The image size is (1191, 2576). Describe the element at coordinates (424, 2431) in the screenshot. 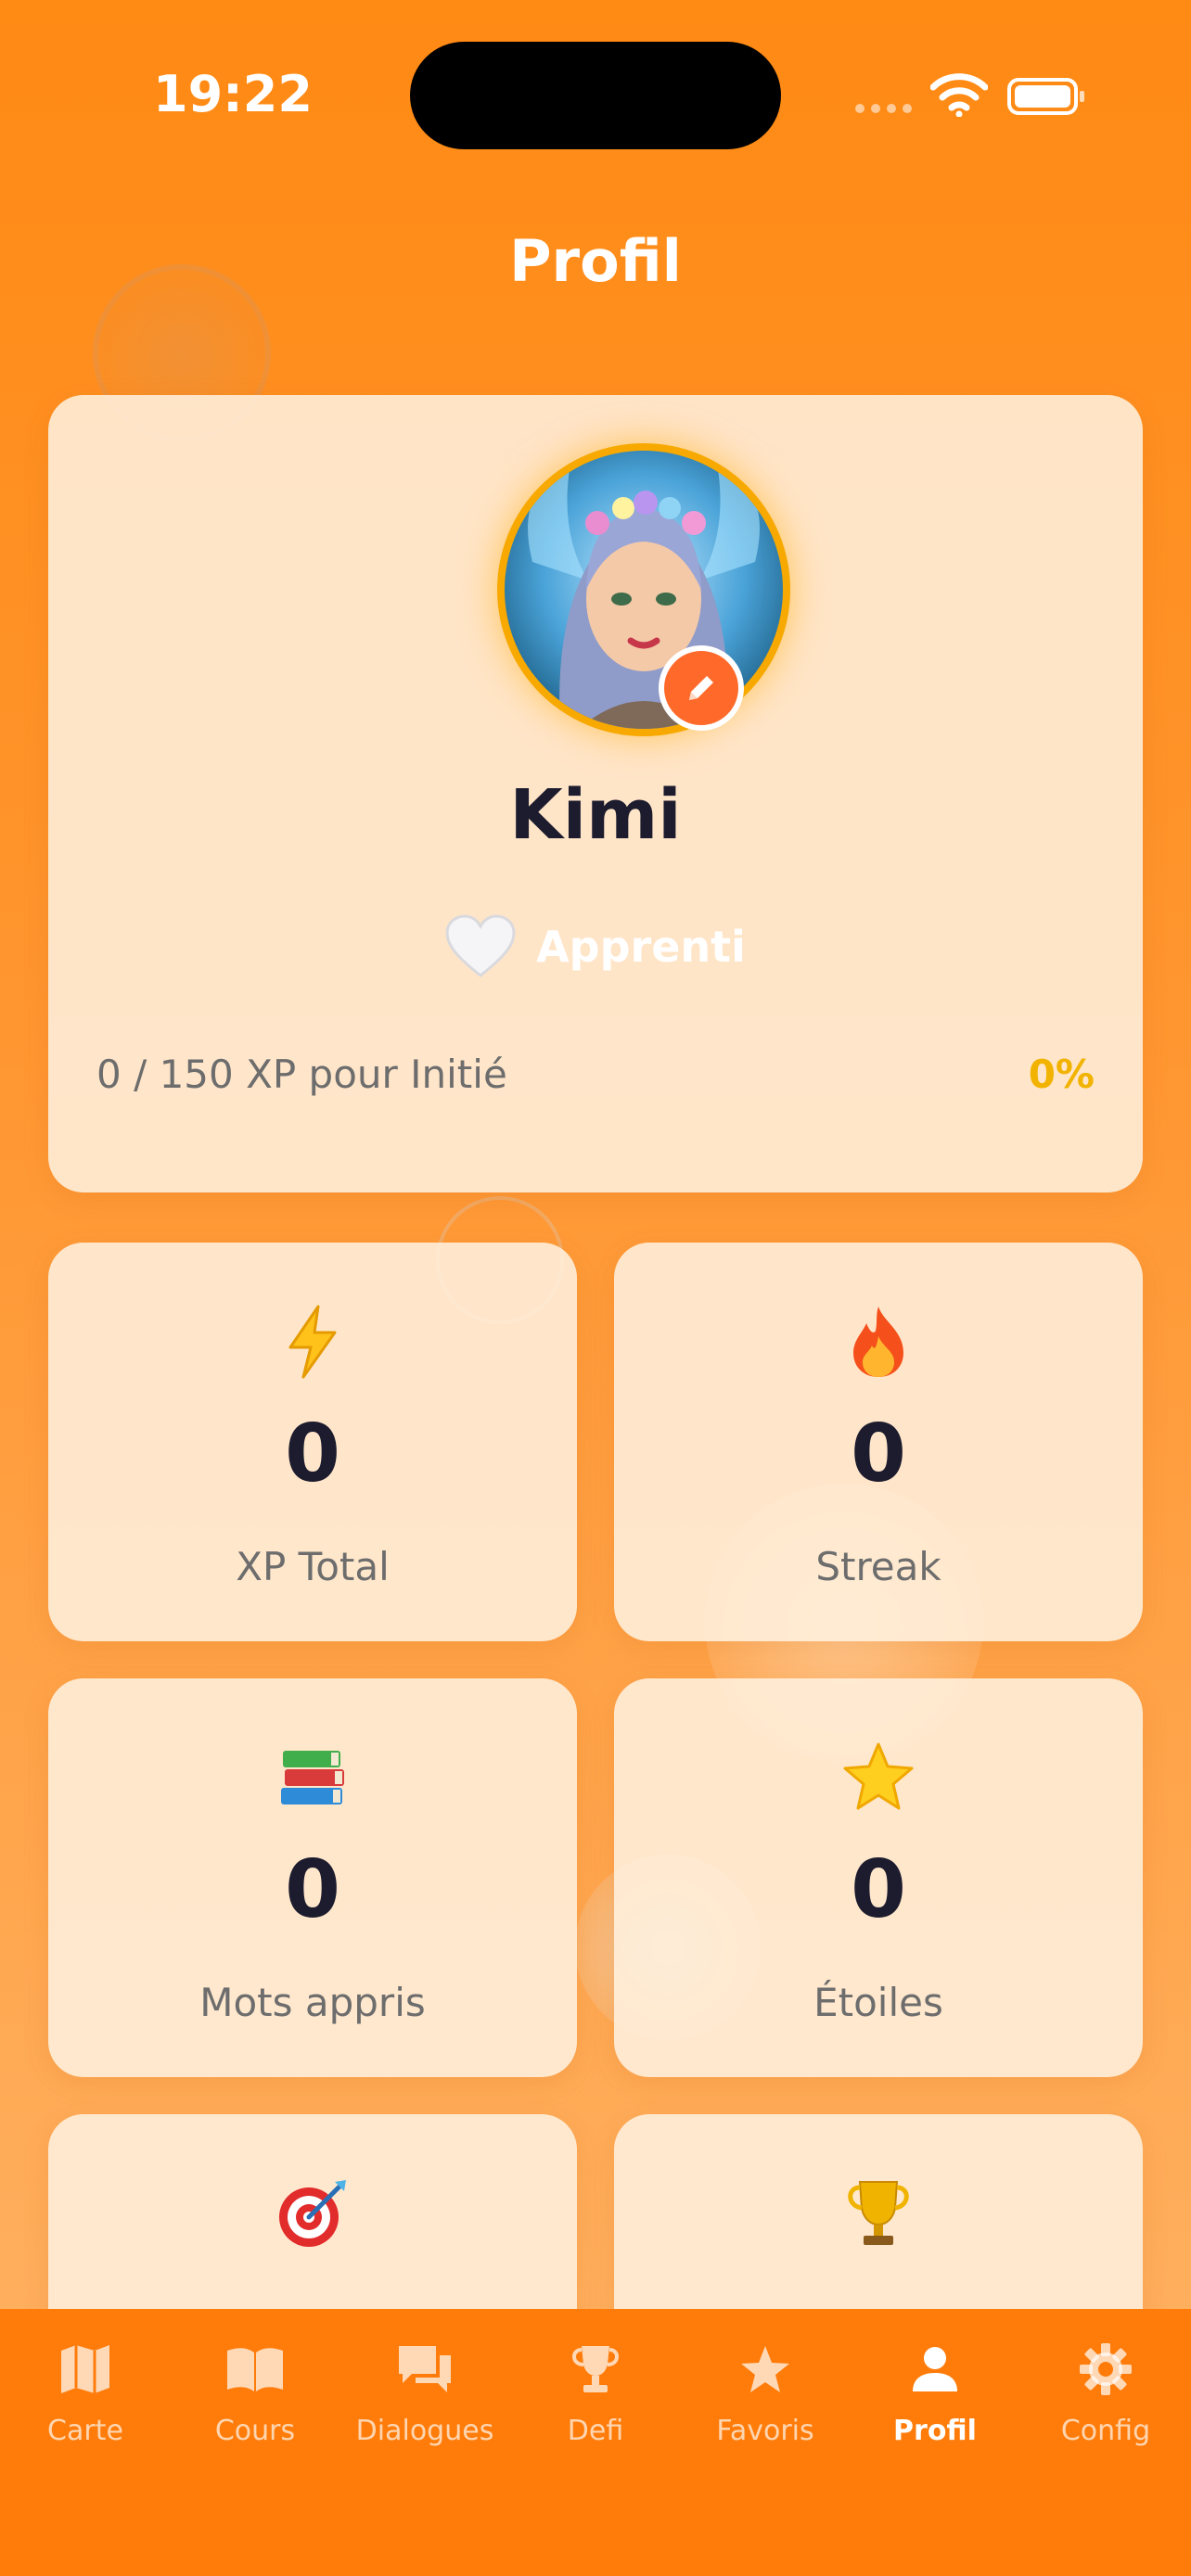

I see `tab-label: Dialogues` at that location.